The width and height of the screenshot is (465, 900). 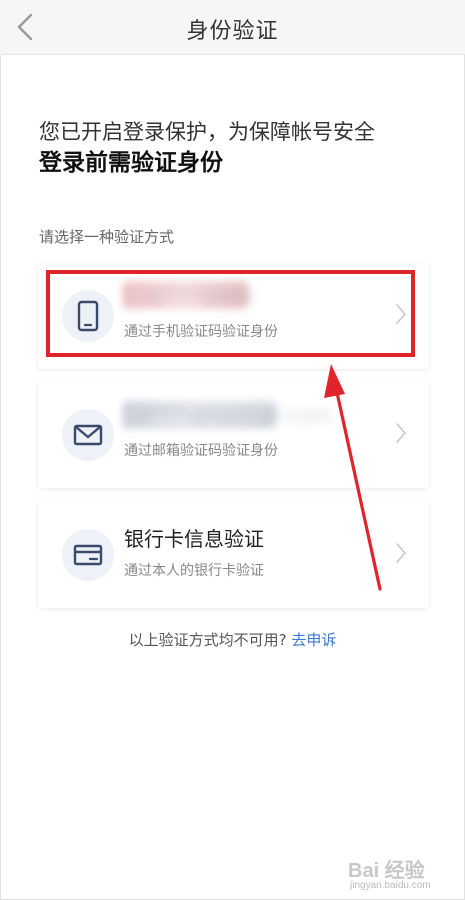 I want to click on masked-phone-number: 138****8888, so click(x=189, y=296).